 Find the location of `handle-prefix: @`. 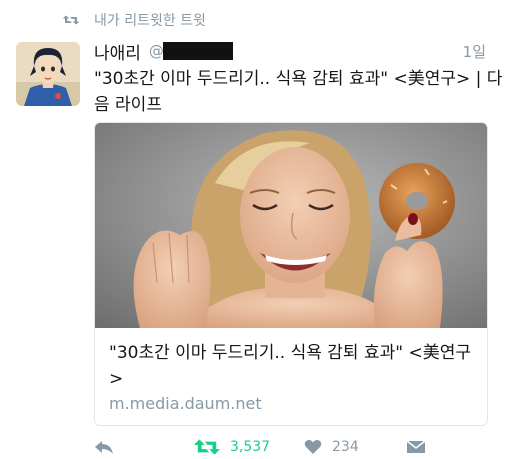

handle-prefix: @ is located at coordinates (156, 51).